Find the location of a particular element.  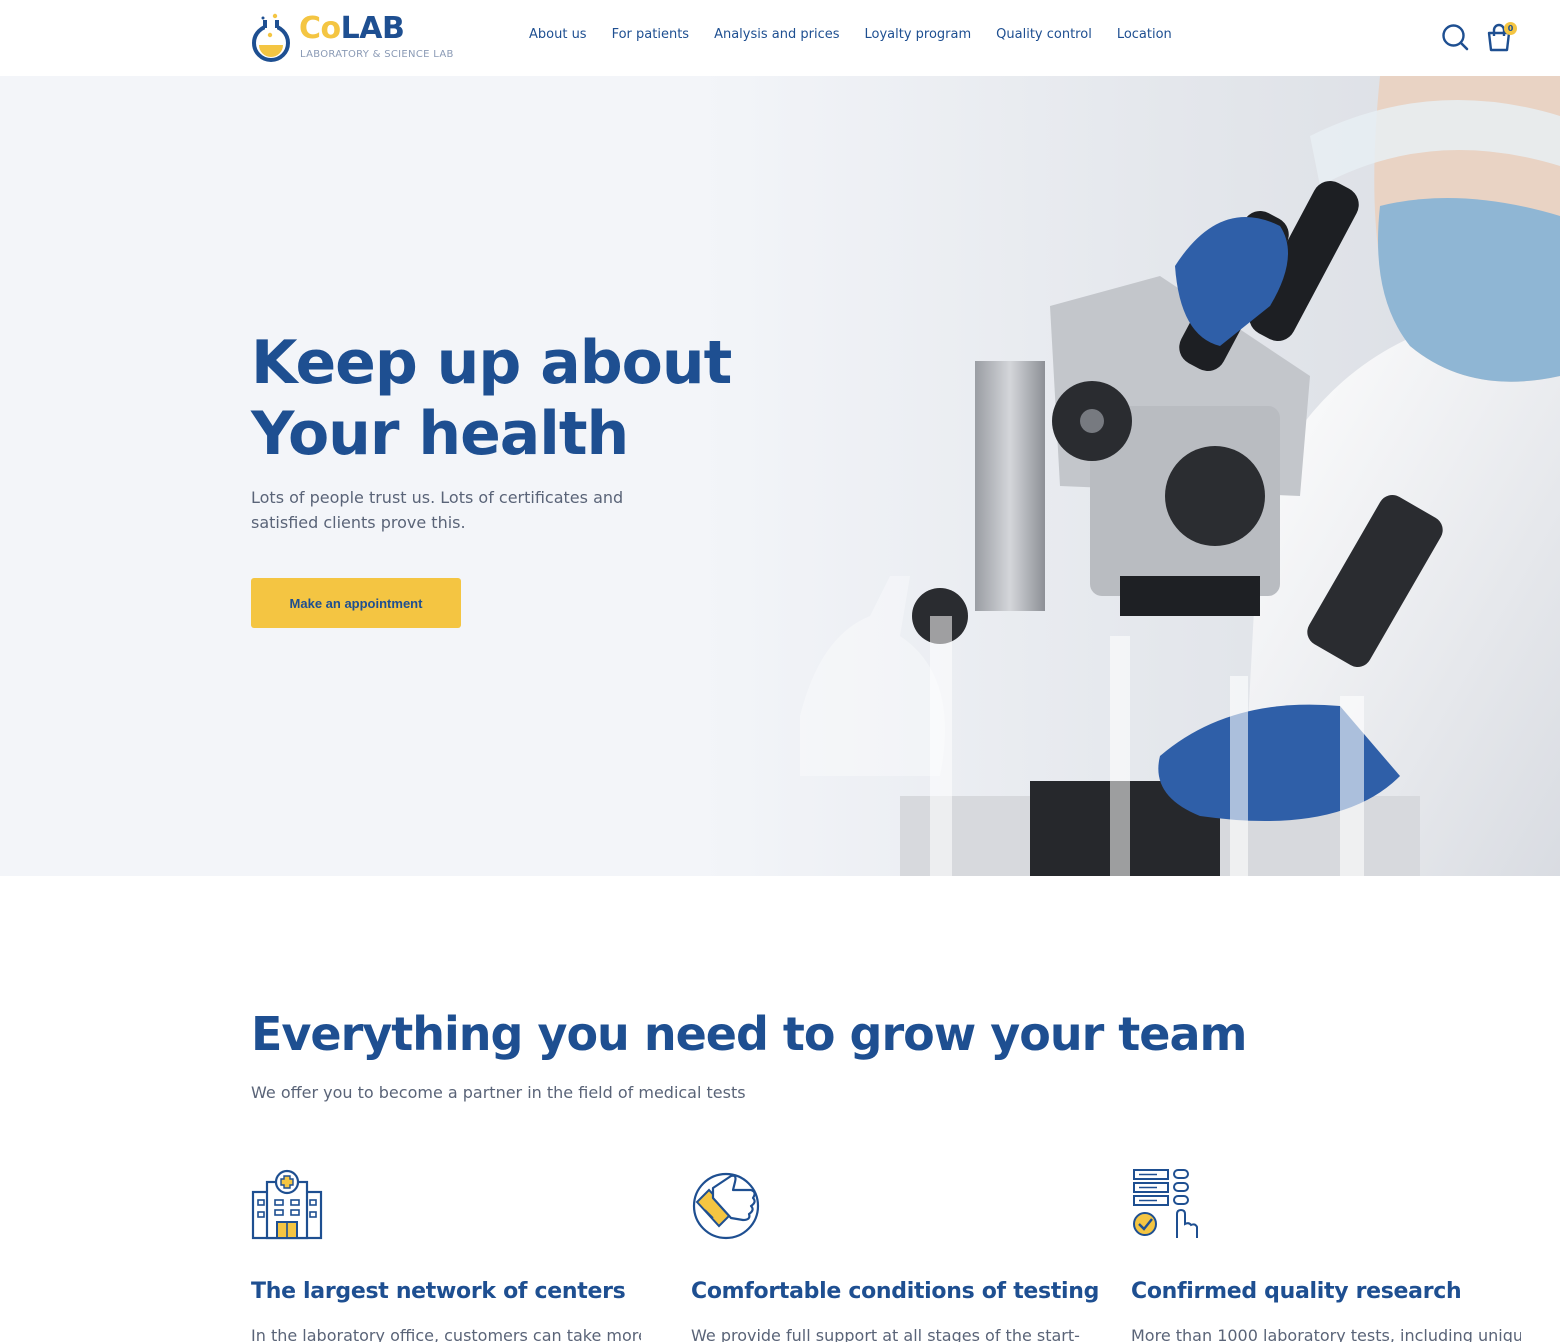

brand-name: CoLAB is located at coordinates (352, 28).